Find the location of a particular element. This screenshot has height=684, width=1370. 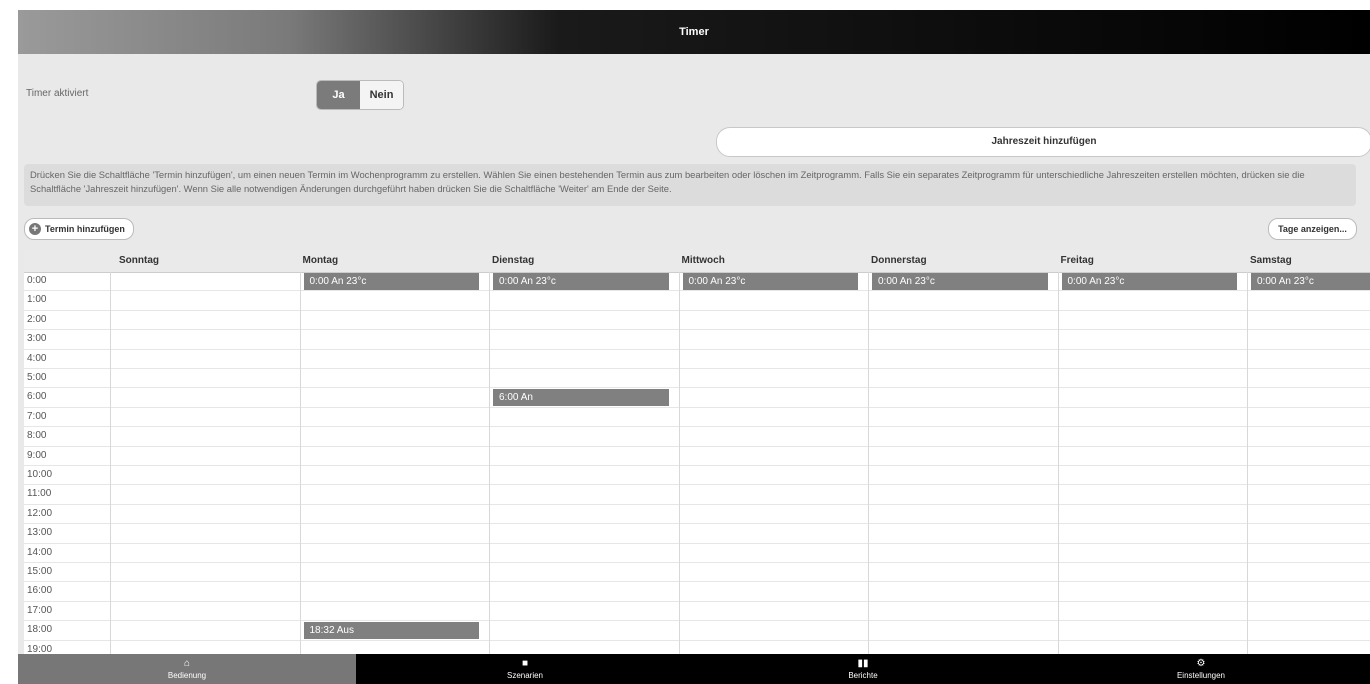

hour-row: 6:00 is located at coordinates (697, 398).